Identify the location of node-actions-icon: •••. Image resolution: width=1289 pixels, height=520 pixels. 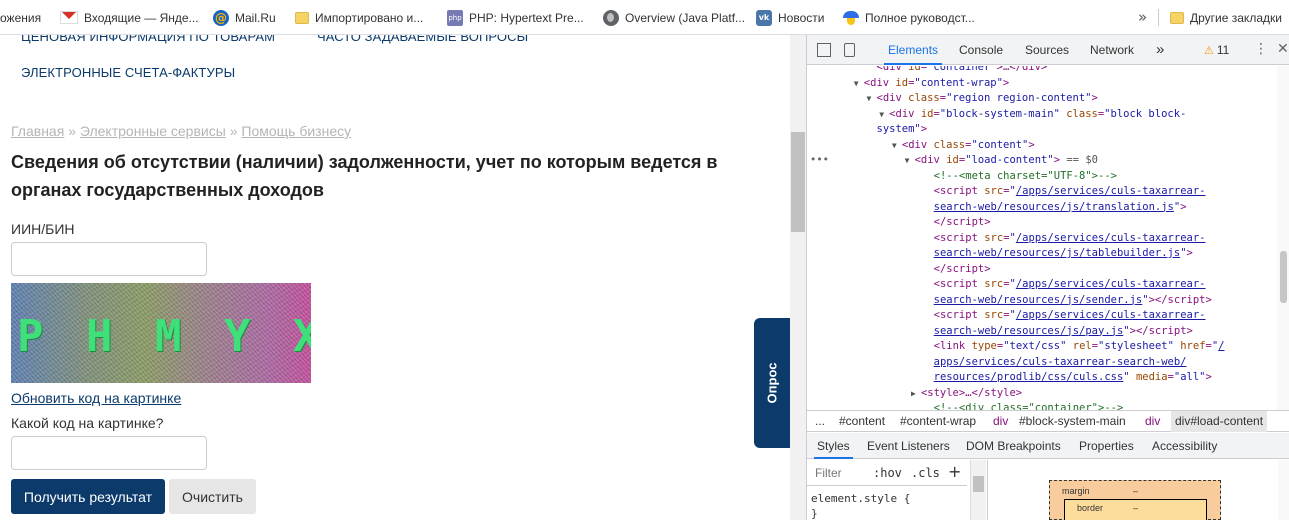
(819, 161).